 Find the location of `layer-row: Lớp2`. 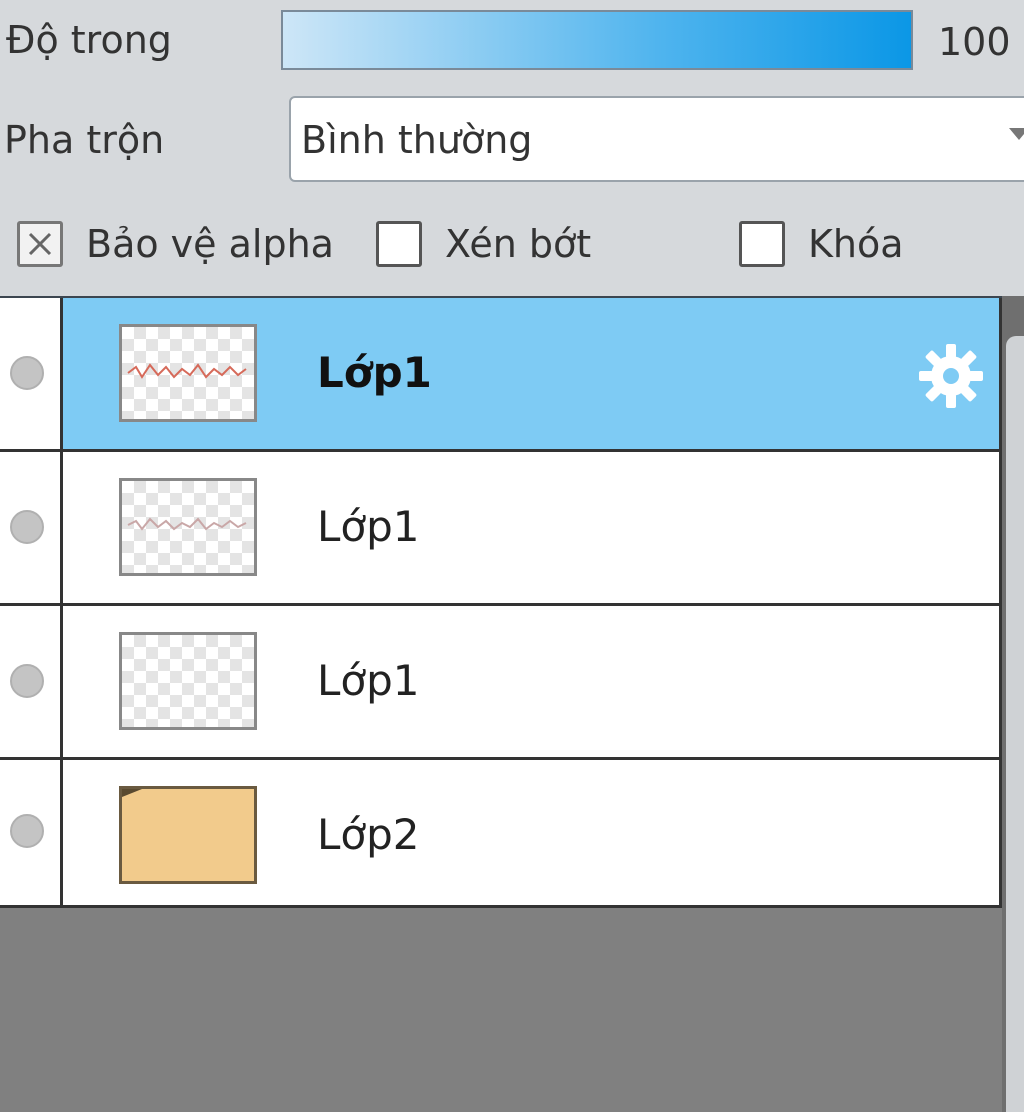

layer-row: Lớp2 is located at coordinates (501, 834).